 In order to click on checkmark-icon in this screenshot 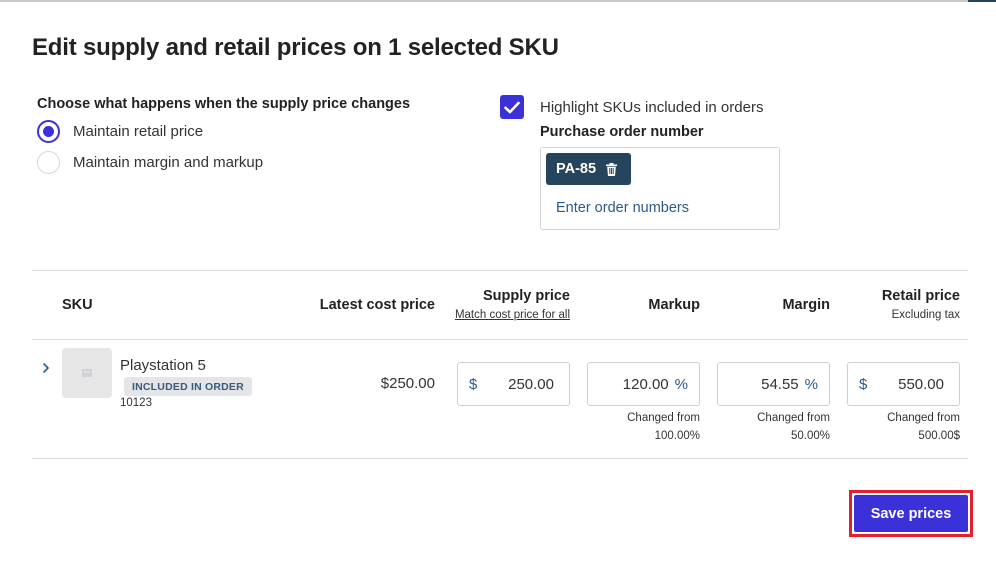, I will do `click(512, 107)`.